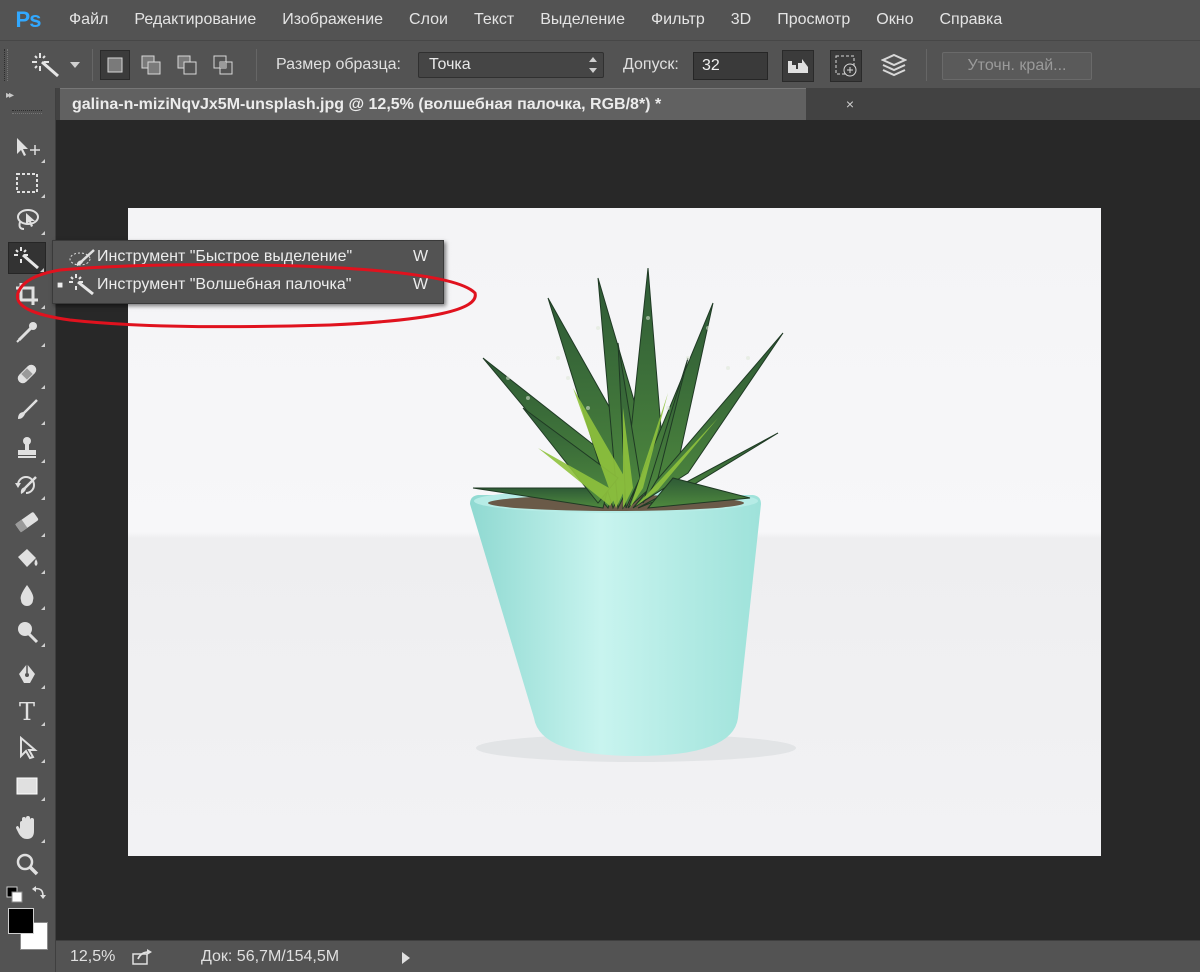 The width and height of the screenshot is (1200, 972). I want to click on history-brush-tool, so click(27, 485).